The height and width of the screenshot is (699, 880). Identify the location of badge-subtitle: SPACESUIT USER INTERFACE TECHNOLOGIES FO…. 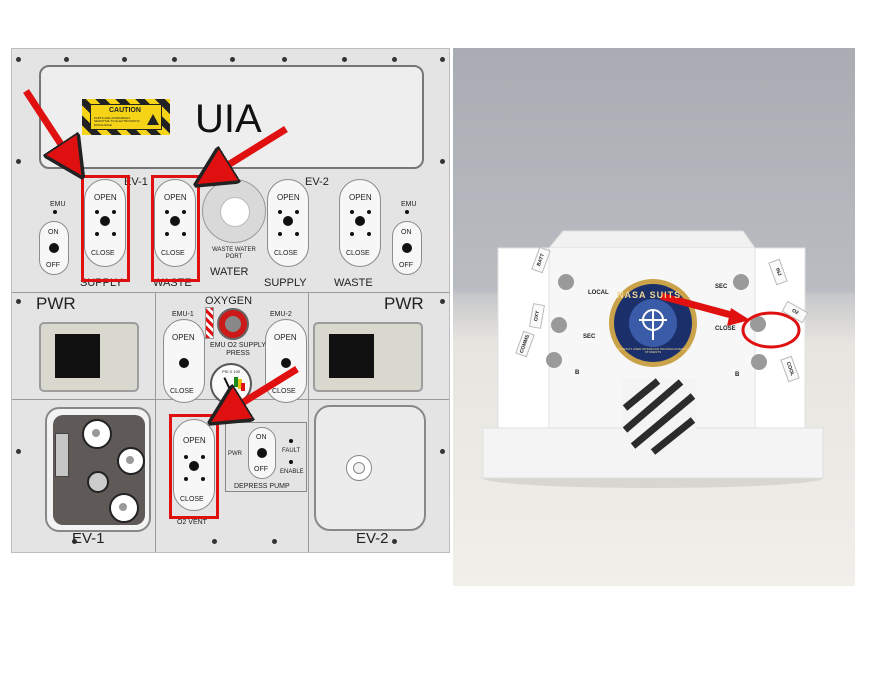
(653, 350).